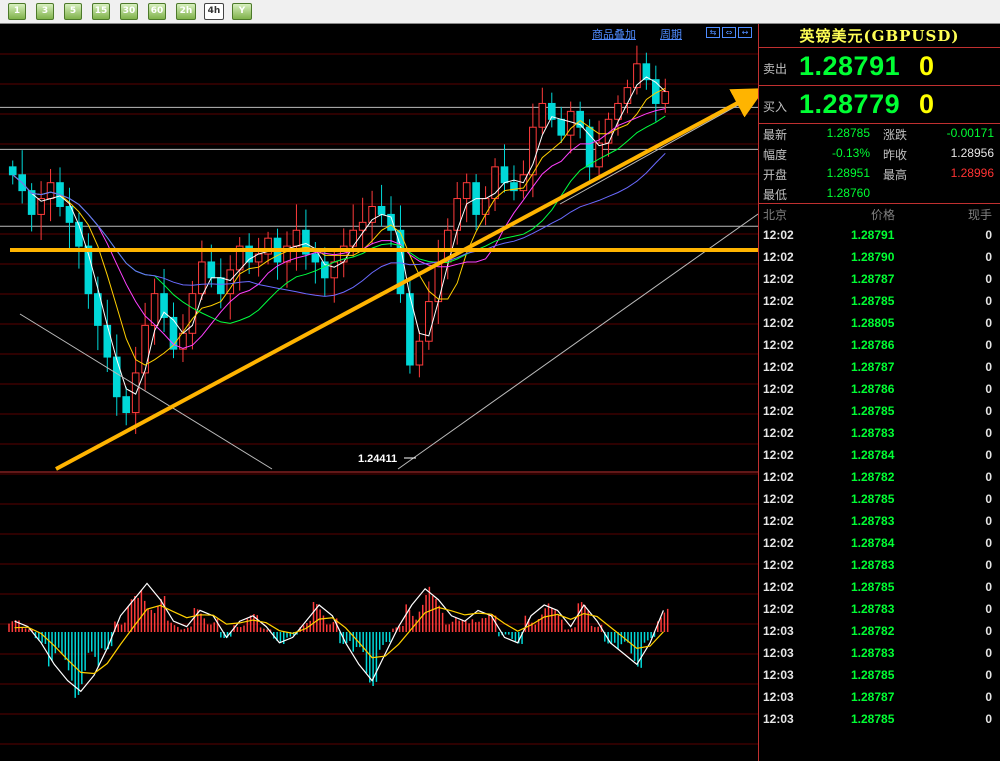  Describe the element at coordinates (713, 32) in the screenshot. I see `zoom-out-button: ⇆` at that location.